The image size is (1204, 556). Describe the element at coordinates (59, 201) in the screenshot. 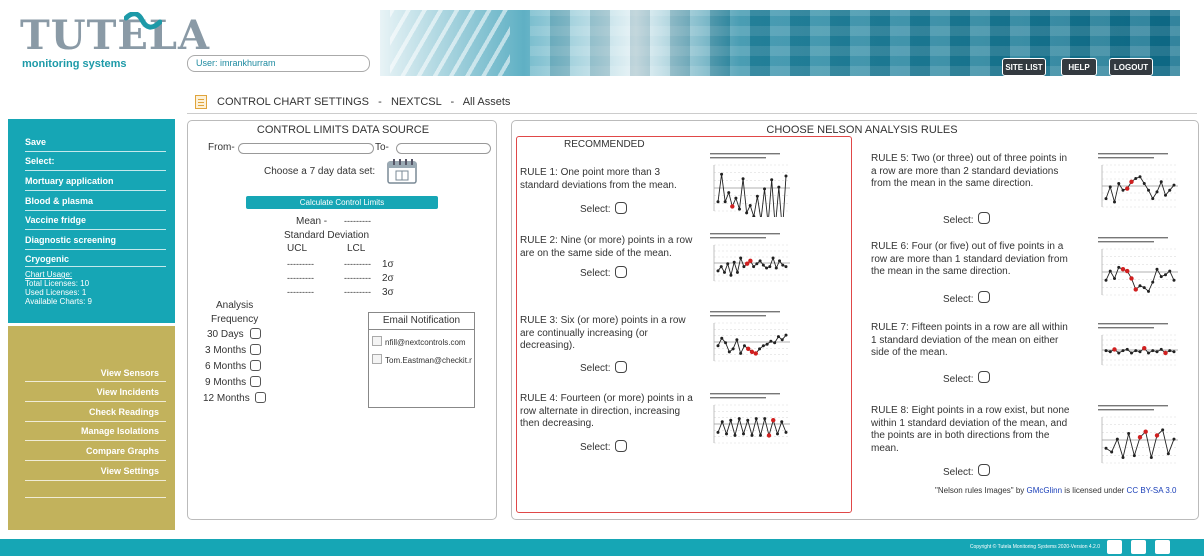

I see `sidebar-item-blood-plasma: Blood & plasma` at that location.